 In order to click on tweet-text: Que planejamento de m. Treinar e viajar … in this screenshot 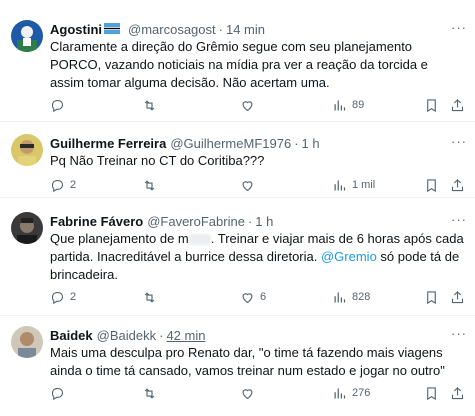, I will do `click(257, 257)`.